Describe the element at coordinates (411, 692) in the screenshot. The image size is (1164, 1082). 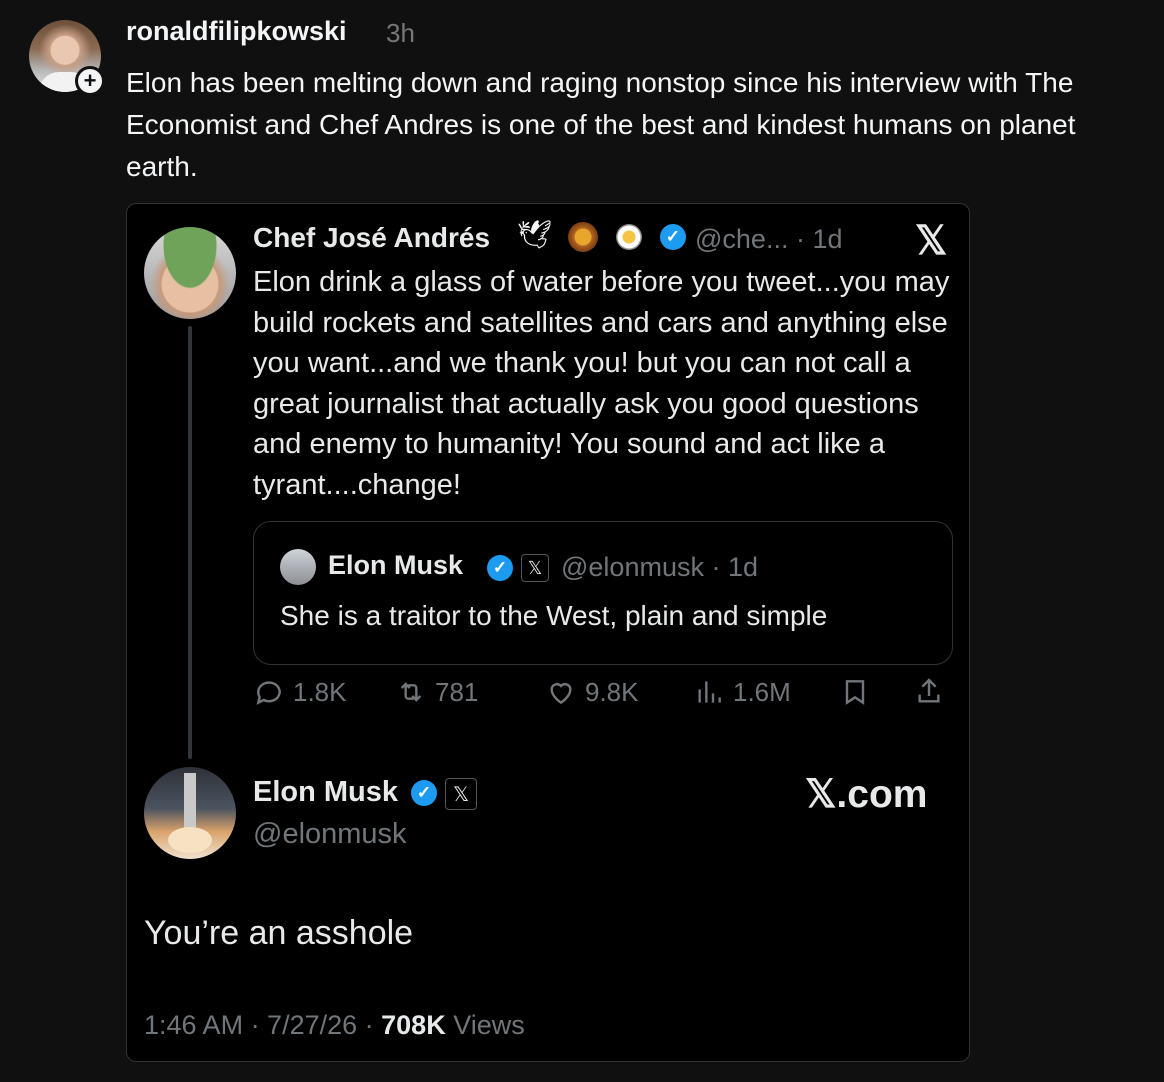
I see `repost-icon` at that location.